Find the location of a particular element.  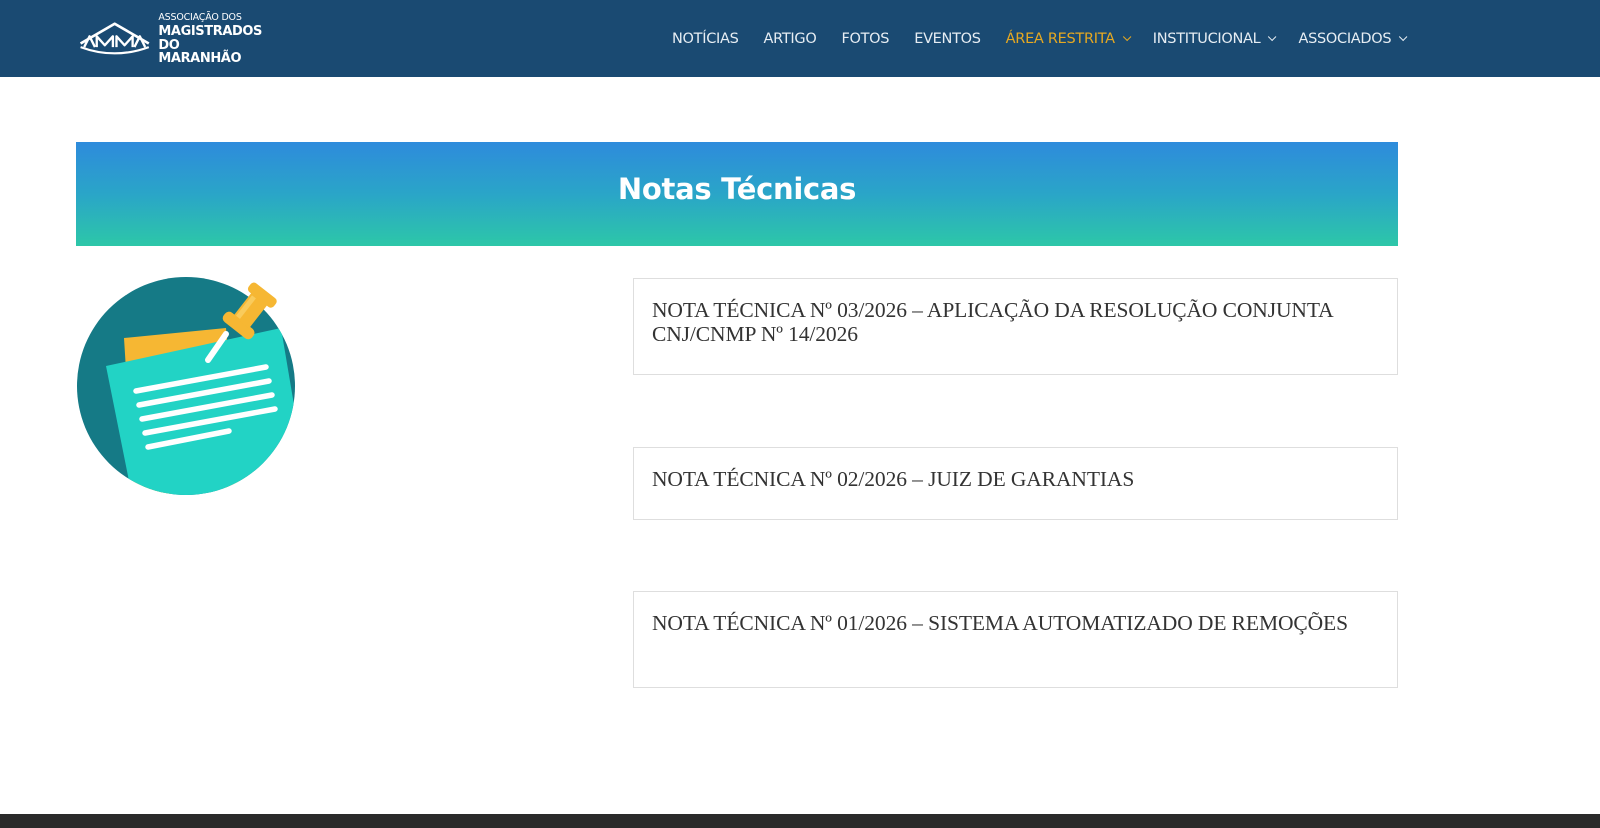

nav-label: ARTIGO is located at coordinates (790, 38).